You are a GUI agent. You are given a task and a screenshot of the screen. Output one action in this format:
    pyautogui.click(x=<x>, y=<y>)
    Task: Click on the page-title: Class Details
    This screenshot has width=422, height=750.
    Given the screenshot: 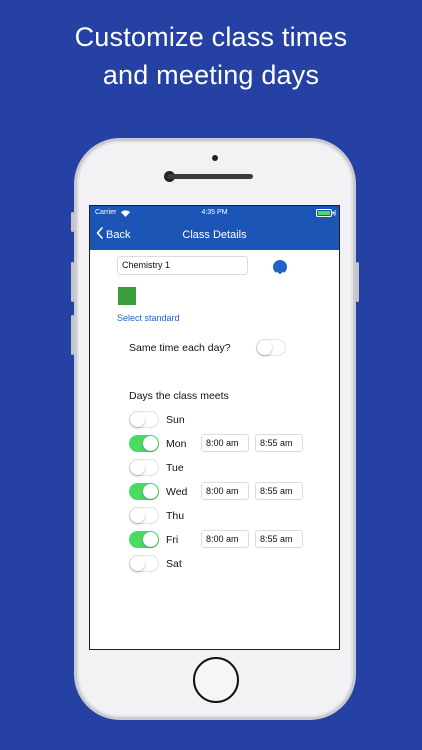 What is the action you would take?
    pyautogui.click(x=214, y=235)
    